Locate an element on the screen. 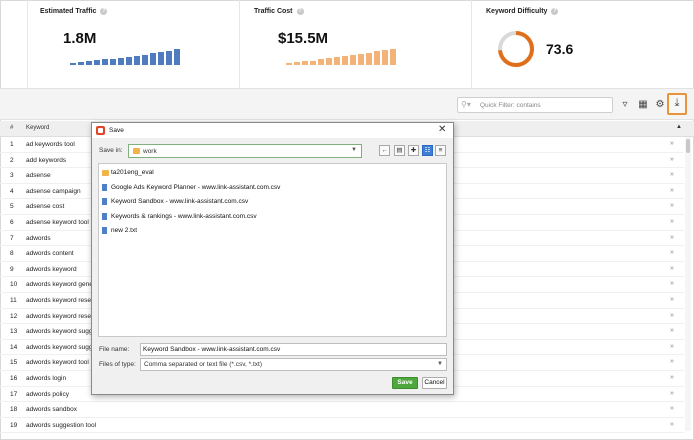 Image resolution: width=694 pixels, height=440 pixels. traffic-cost-card: Traffic Cost? $15.5M is located at coordinates (356, 44).